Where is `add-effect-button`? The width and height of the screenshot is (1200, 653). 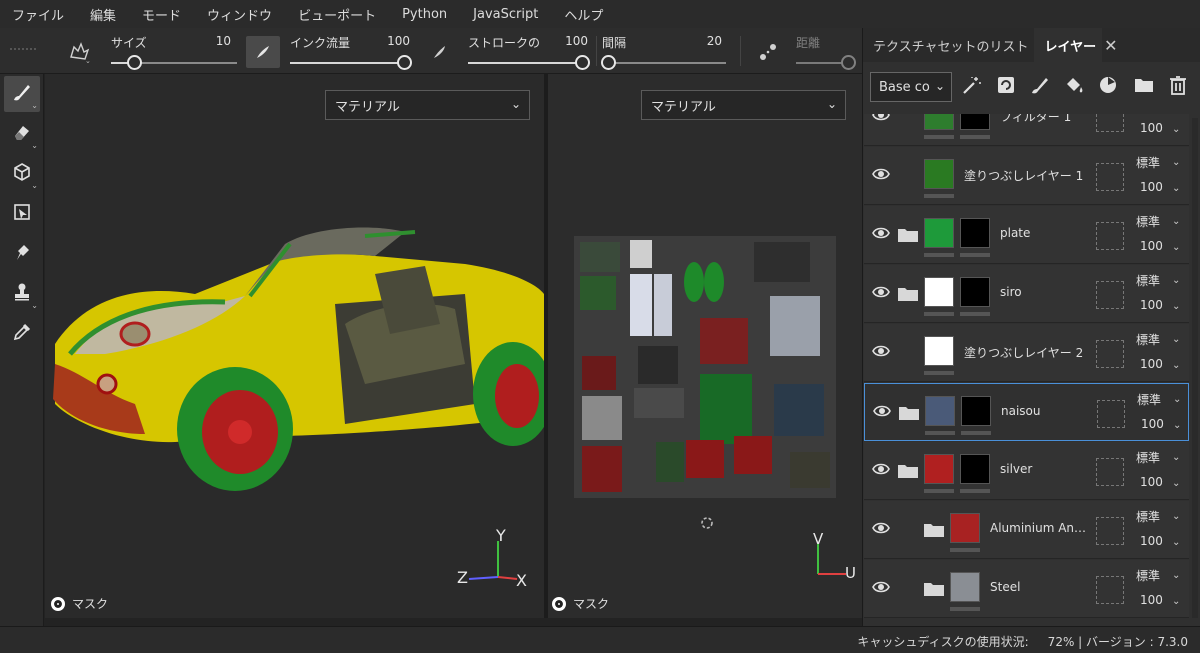
add-effect-button is located at coordinates (972, 87).